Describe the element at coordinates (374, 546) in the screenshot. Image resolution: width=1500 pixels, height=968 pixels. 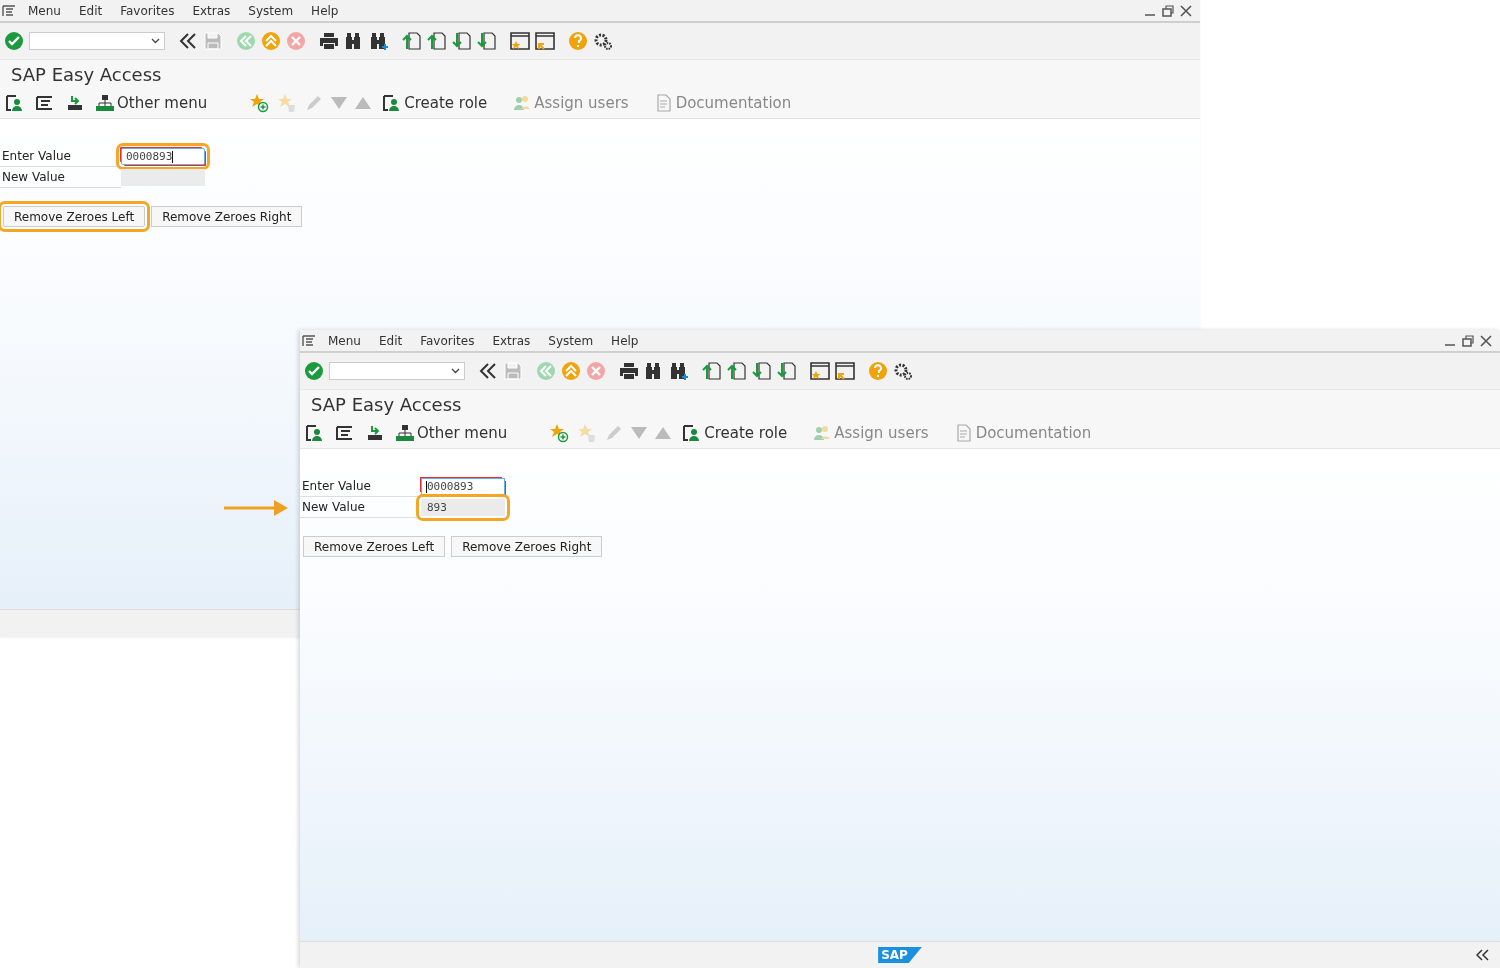
I see `action-button: Remove Zeroes Left` at that location.